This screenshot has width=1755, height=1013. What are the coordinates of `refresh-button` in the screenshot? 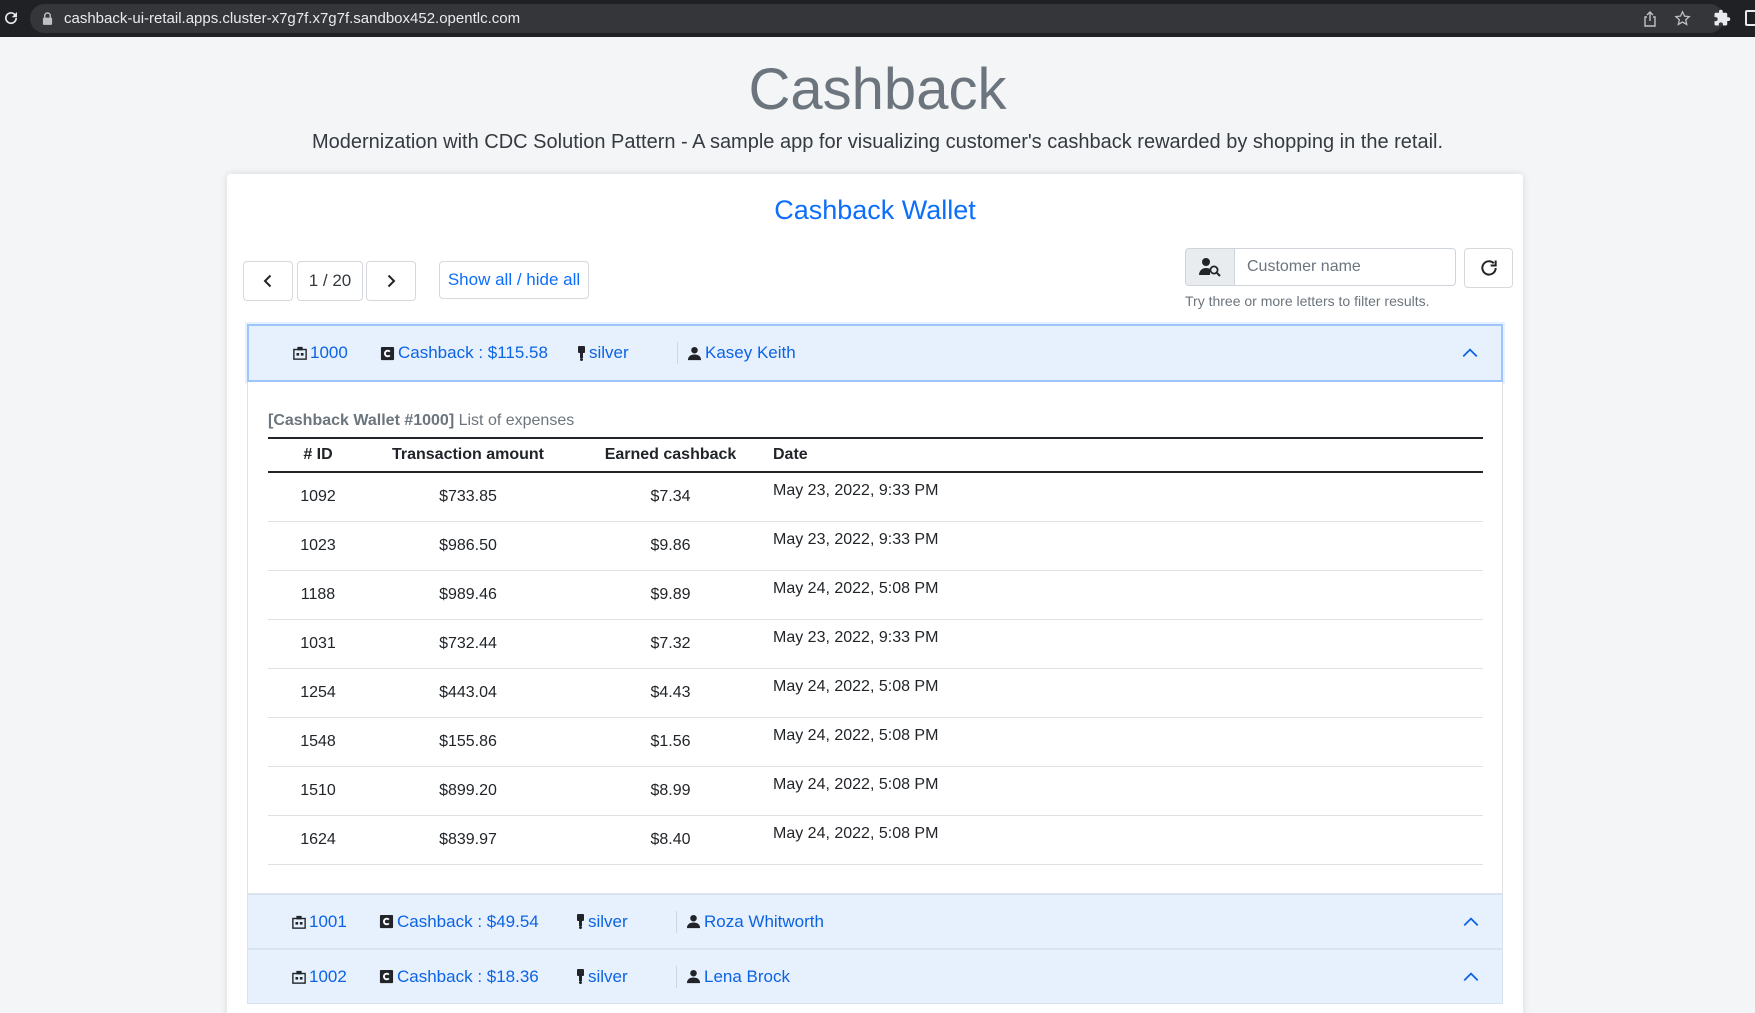 It's located at (1488, 268).